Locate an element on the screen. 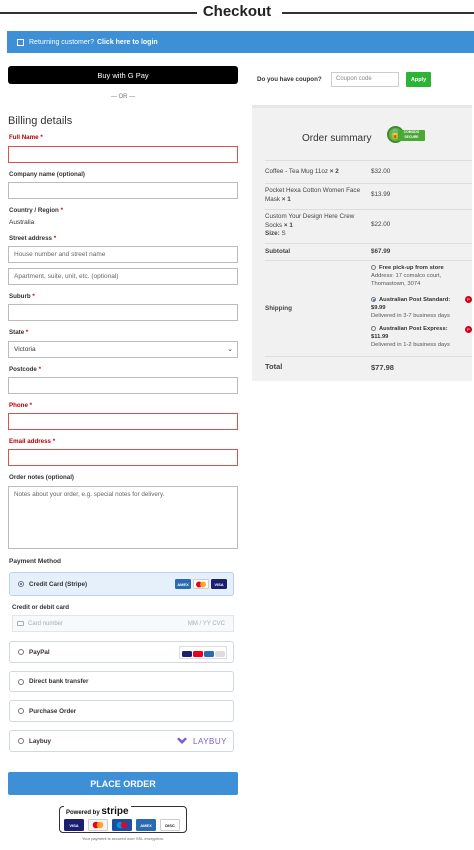  stripe-powered-by: Powered by stripe is located at coordinates (97, 811).